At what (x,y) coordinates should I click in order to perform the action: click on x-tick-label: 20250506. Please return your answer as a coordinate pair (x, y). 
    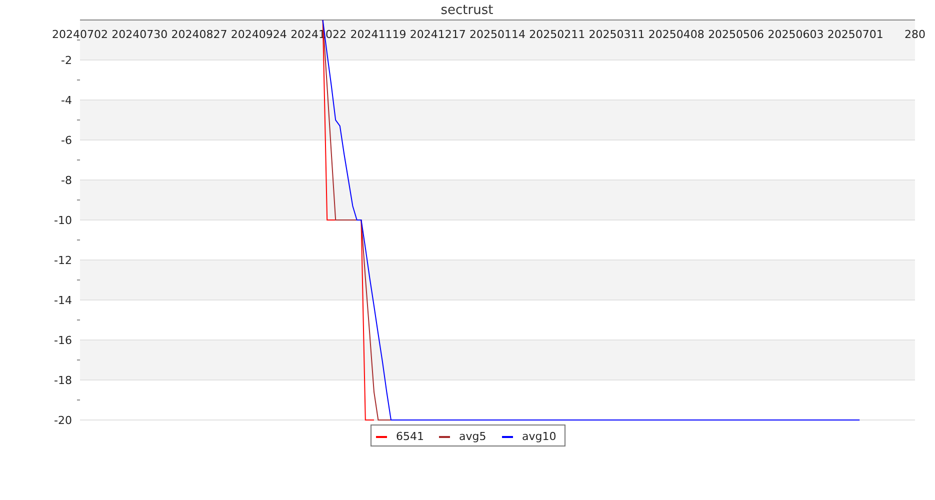
    Looking at the image, I should click on (736, 34).